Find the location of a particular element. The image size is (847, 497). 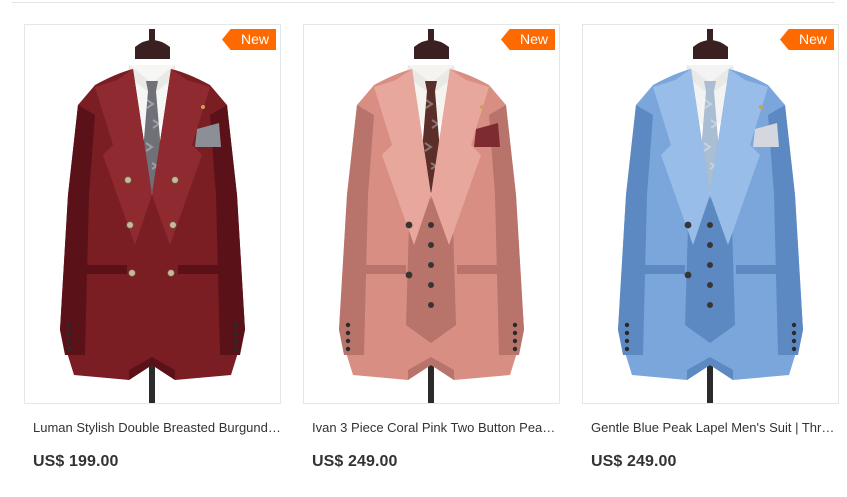

product-price: US$ 199.00 is located at coordinates (76, 461).